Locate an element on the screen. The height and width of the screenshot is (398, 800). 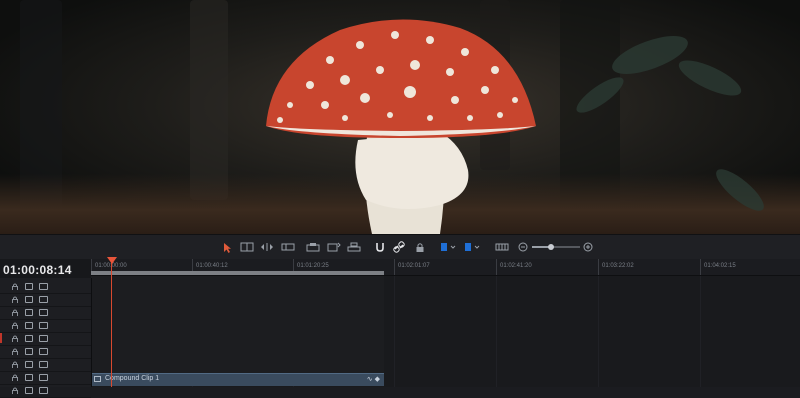
marker-icon is located at coordinates (473, 247).